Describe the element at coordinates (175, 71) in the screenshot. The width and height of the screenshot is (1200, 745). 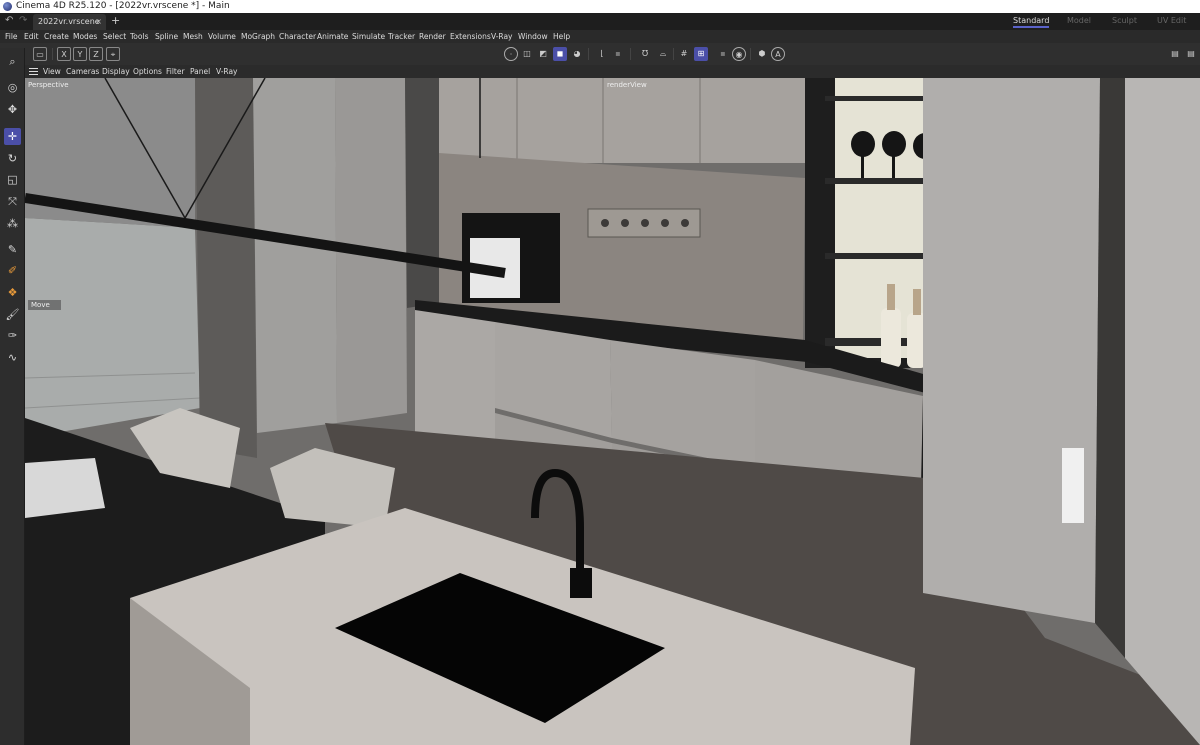
I see `viewport-menu-filter: Filter` at that location.